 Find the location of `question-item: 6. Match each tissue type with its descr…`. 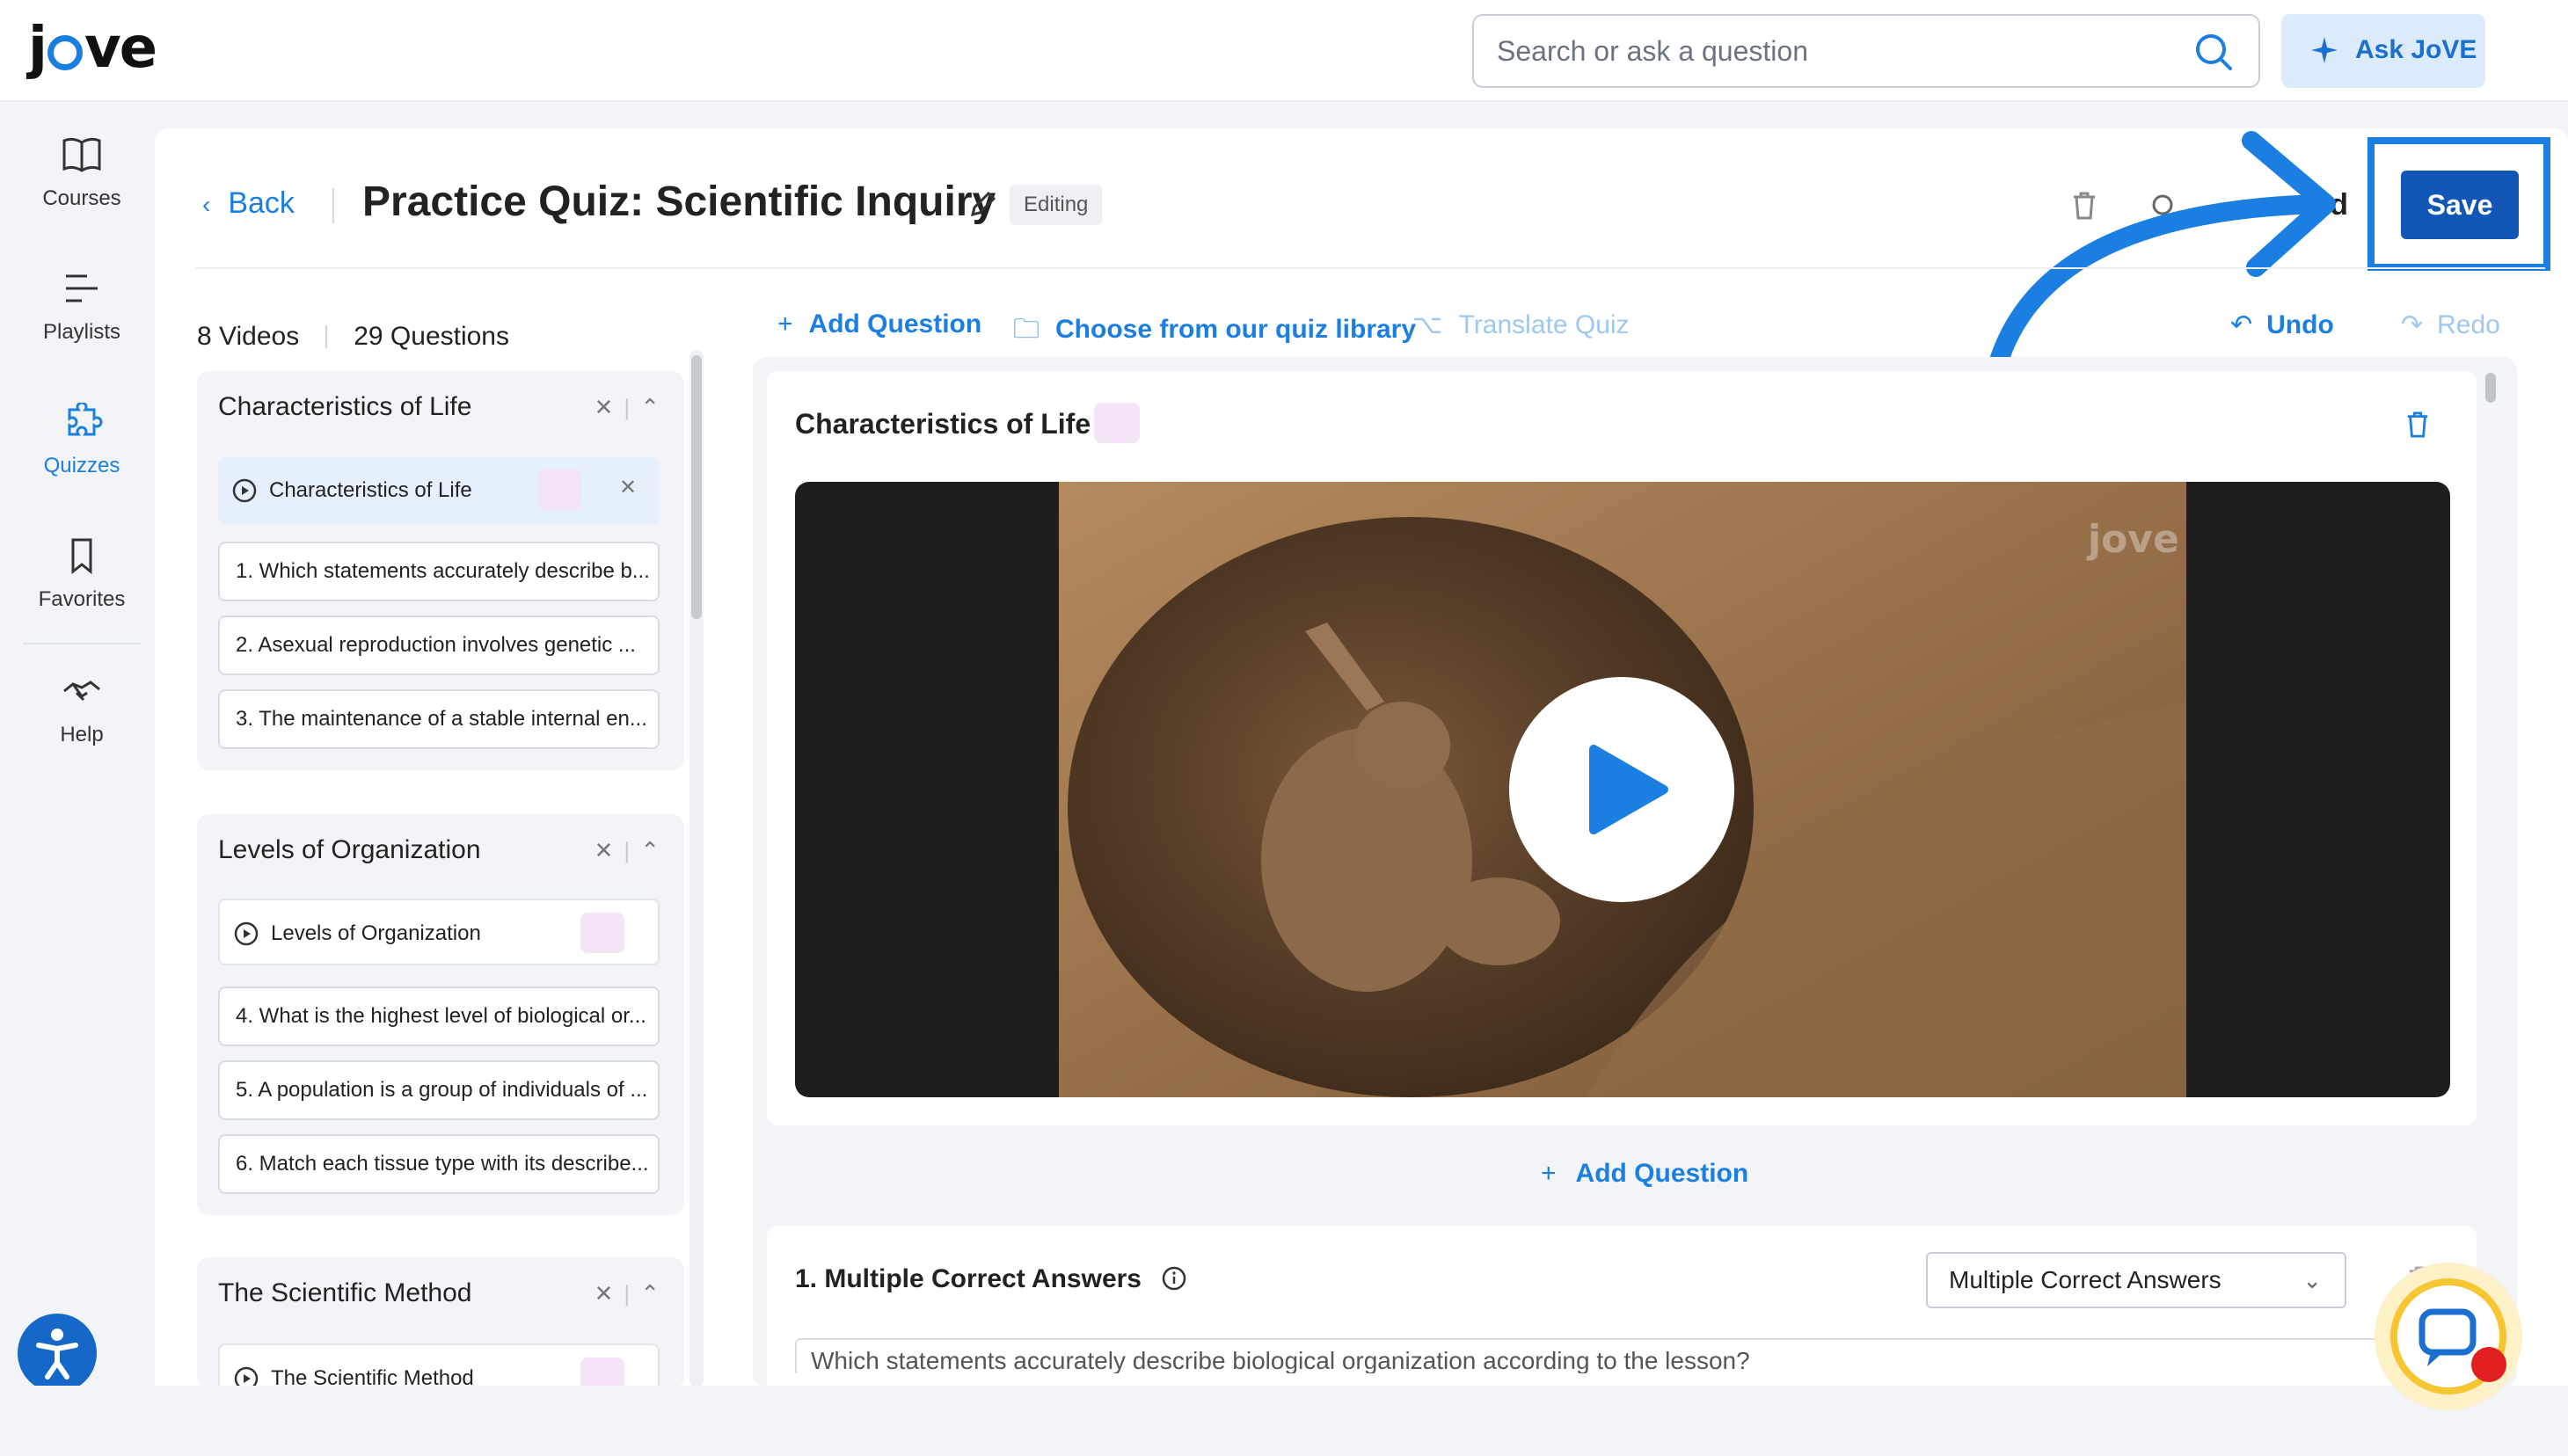

question-item: 6. Match each tissue type with its descr… is located at coordinates (439, 1164).